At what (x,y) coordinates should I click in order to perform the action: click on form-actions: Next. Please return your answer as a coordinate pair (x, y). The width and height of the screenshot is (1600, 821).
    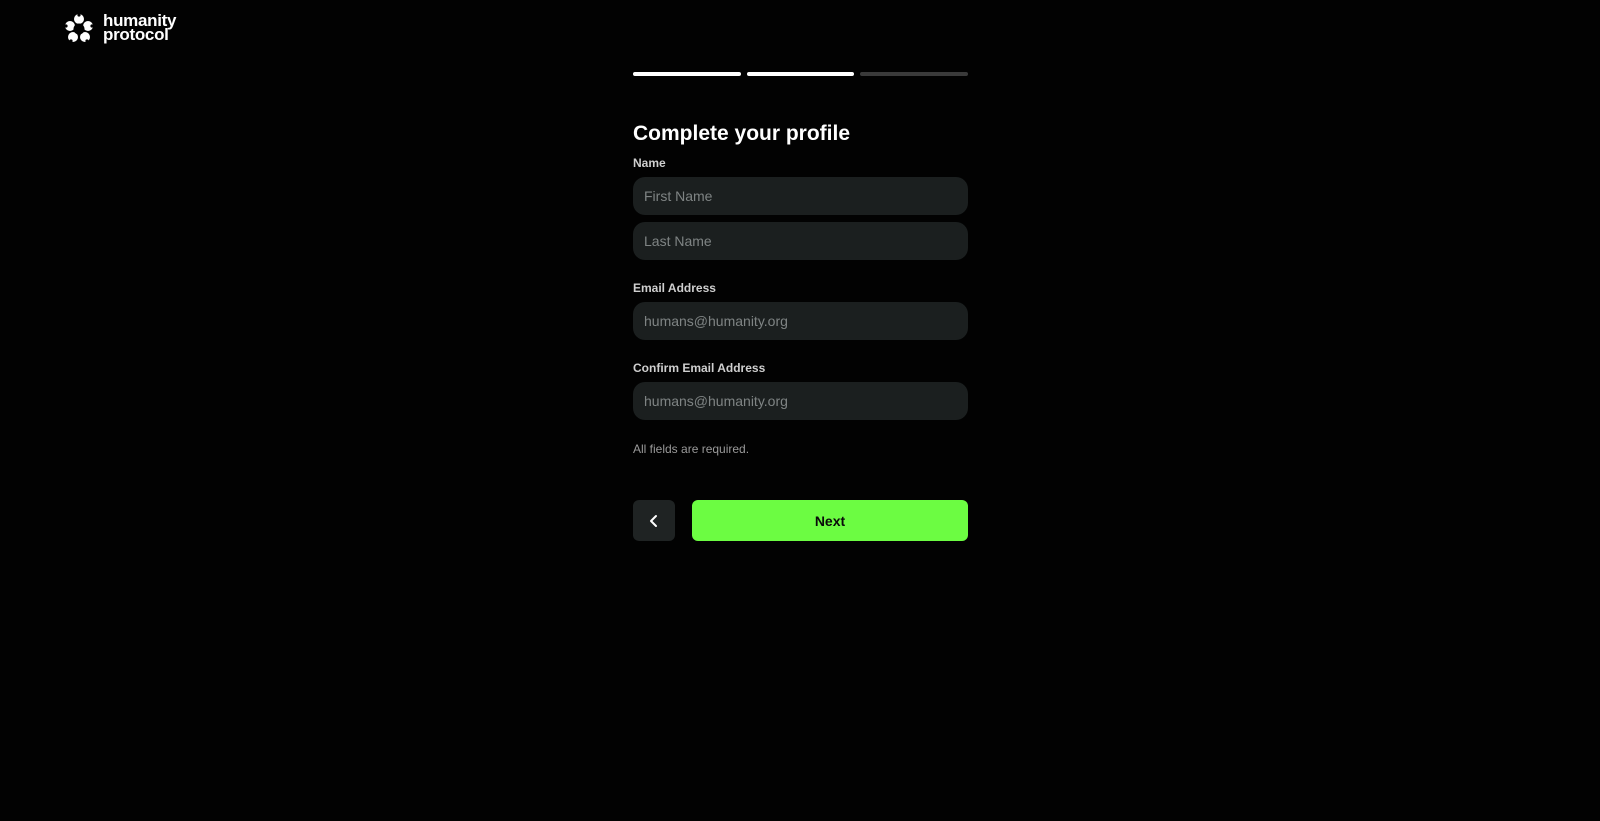
    Looking at the image, I should click on (800, 520).